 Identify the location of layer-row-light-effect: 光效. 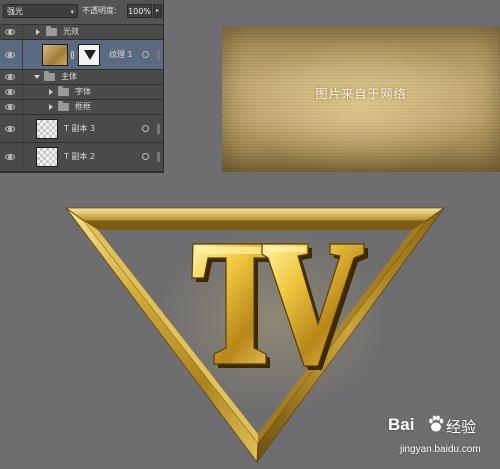
(81, 32).